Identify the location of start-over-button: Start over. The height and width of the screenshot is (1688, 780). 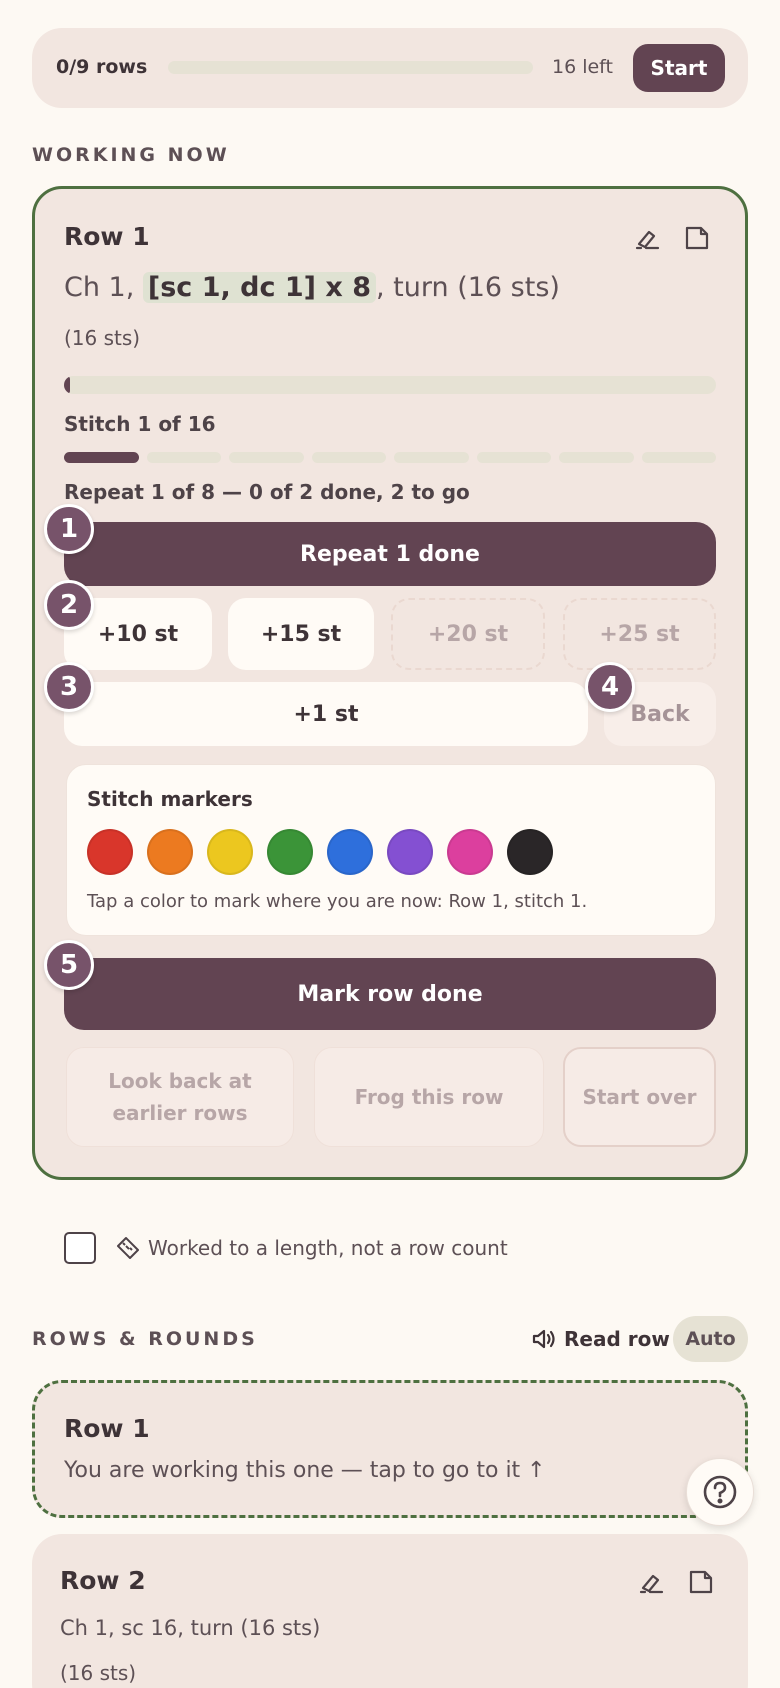
(639, 1097).